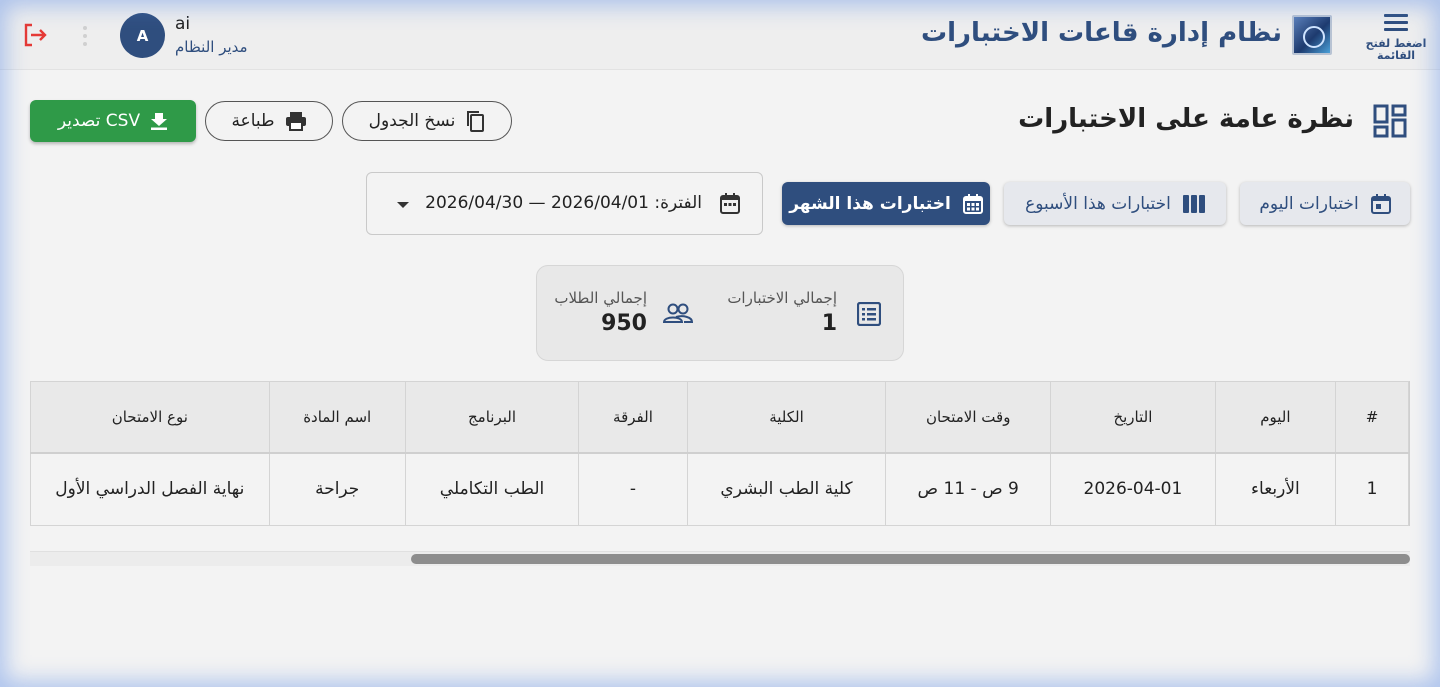 Image resolution: width=1440 pixels, height=687 pixels. What do you see at coordinates (403, 205) in the screenshot?
I see `caret-down-icon` at bounding box center [403, 205].